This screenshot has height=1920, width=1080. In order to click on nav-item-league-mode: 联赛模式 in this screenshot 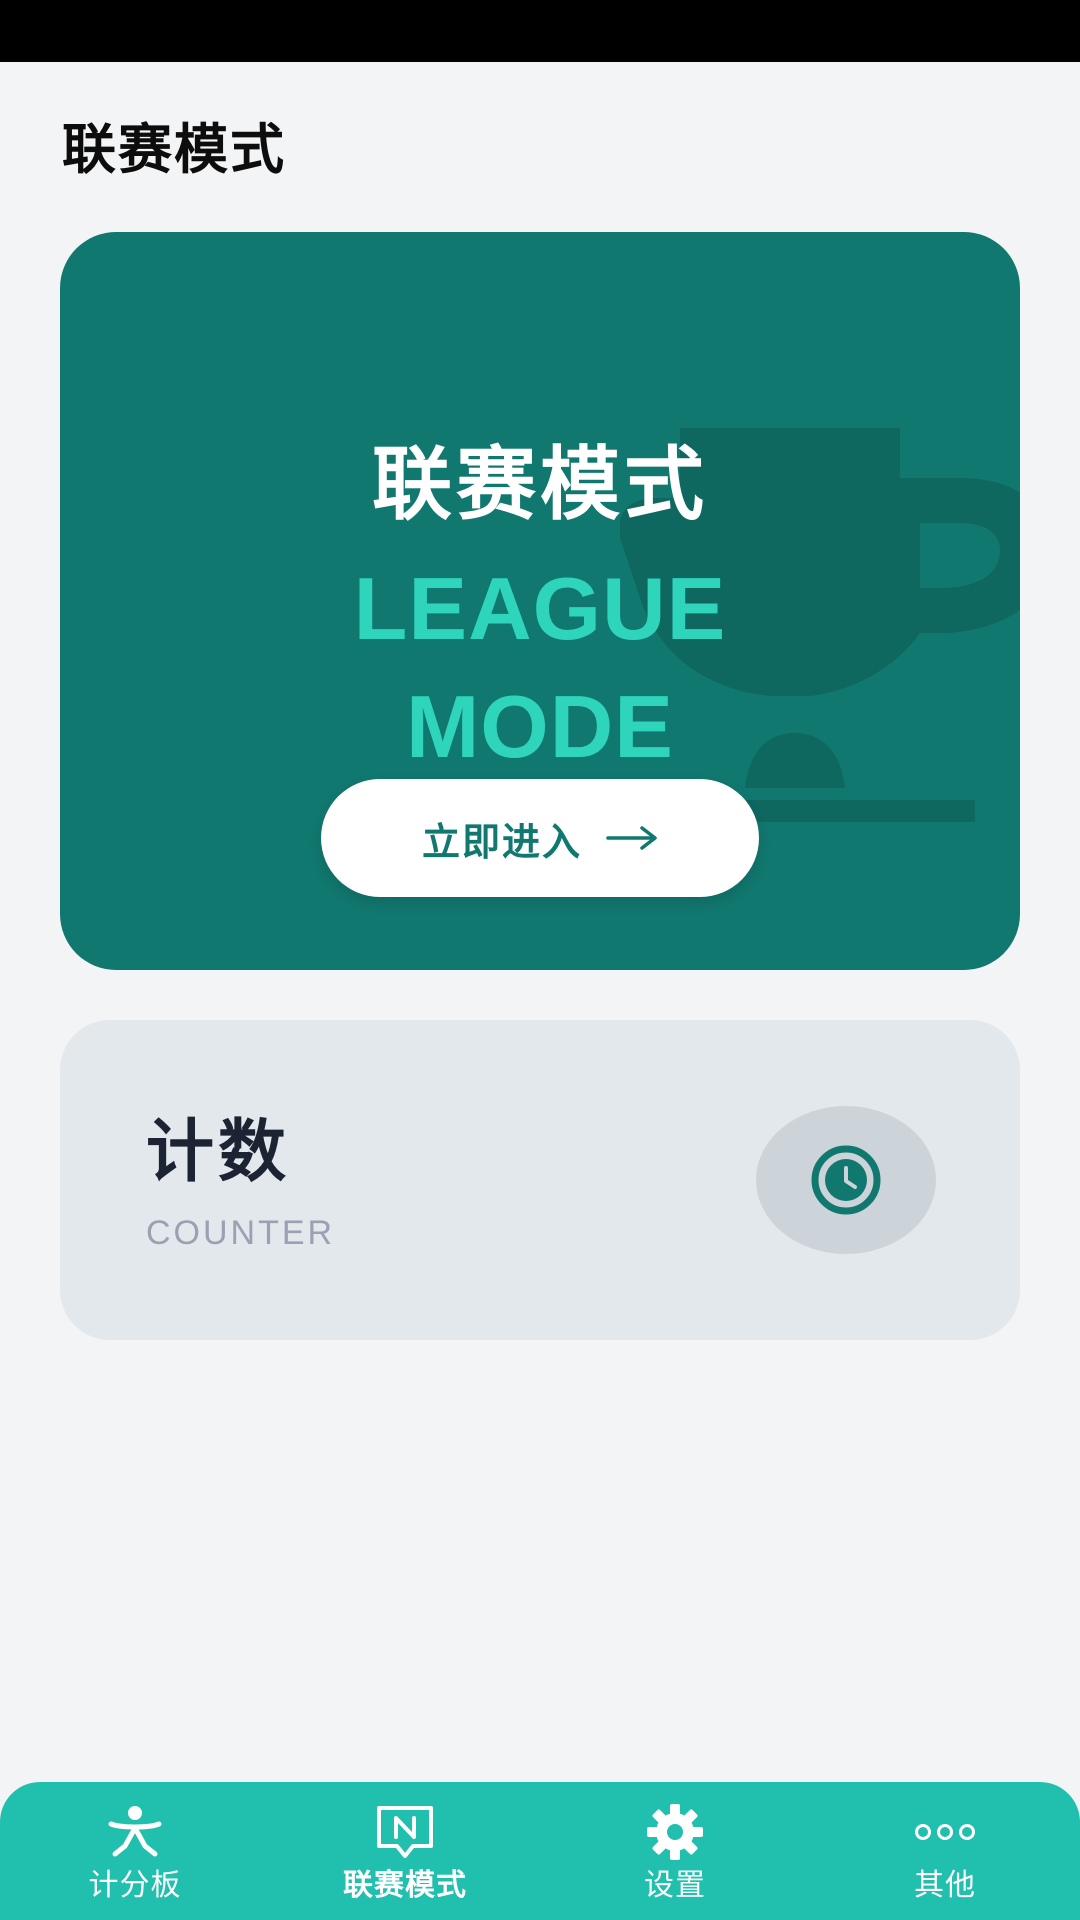, I will do `click(405, 1851)`.